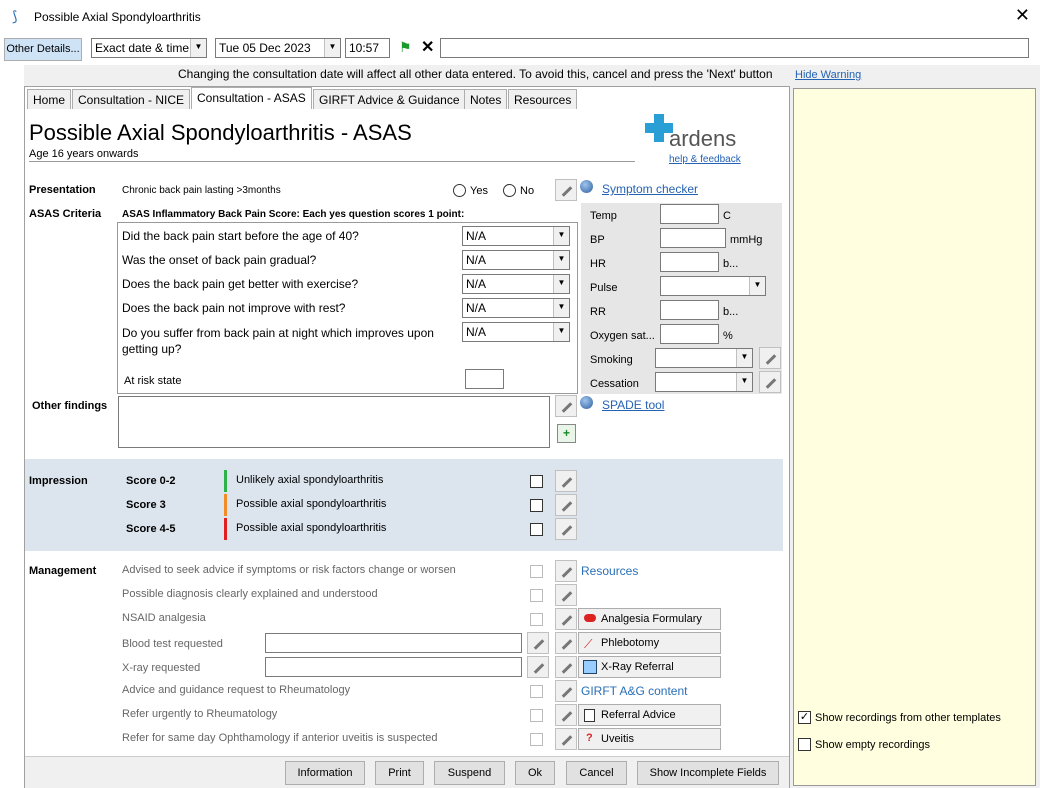 This screenshot has height=788, width=1040. I want to click on girft-content-link: GIRFT A&G content, so click(634, 691).